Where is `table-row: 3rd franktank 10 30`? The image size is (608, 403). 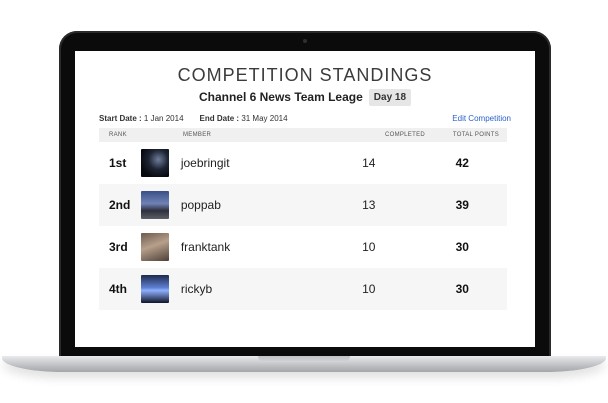
table-row: 3rd franktank 10 30 is located at coordinates (303, 247).